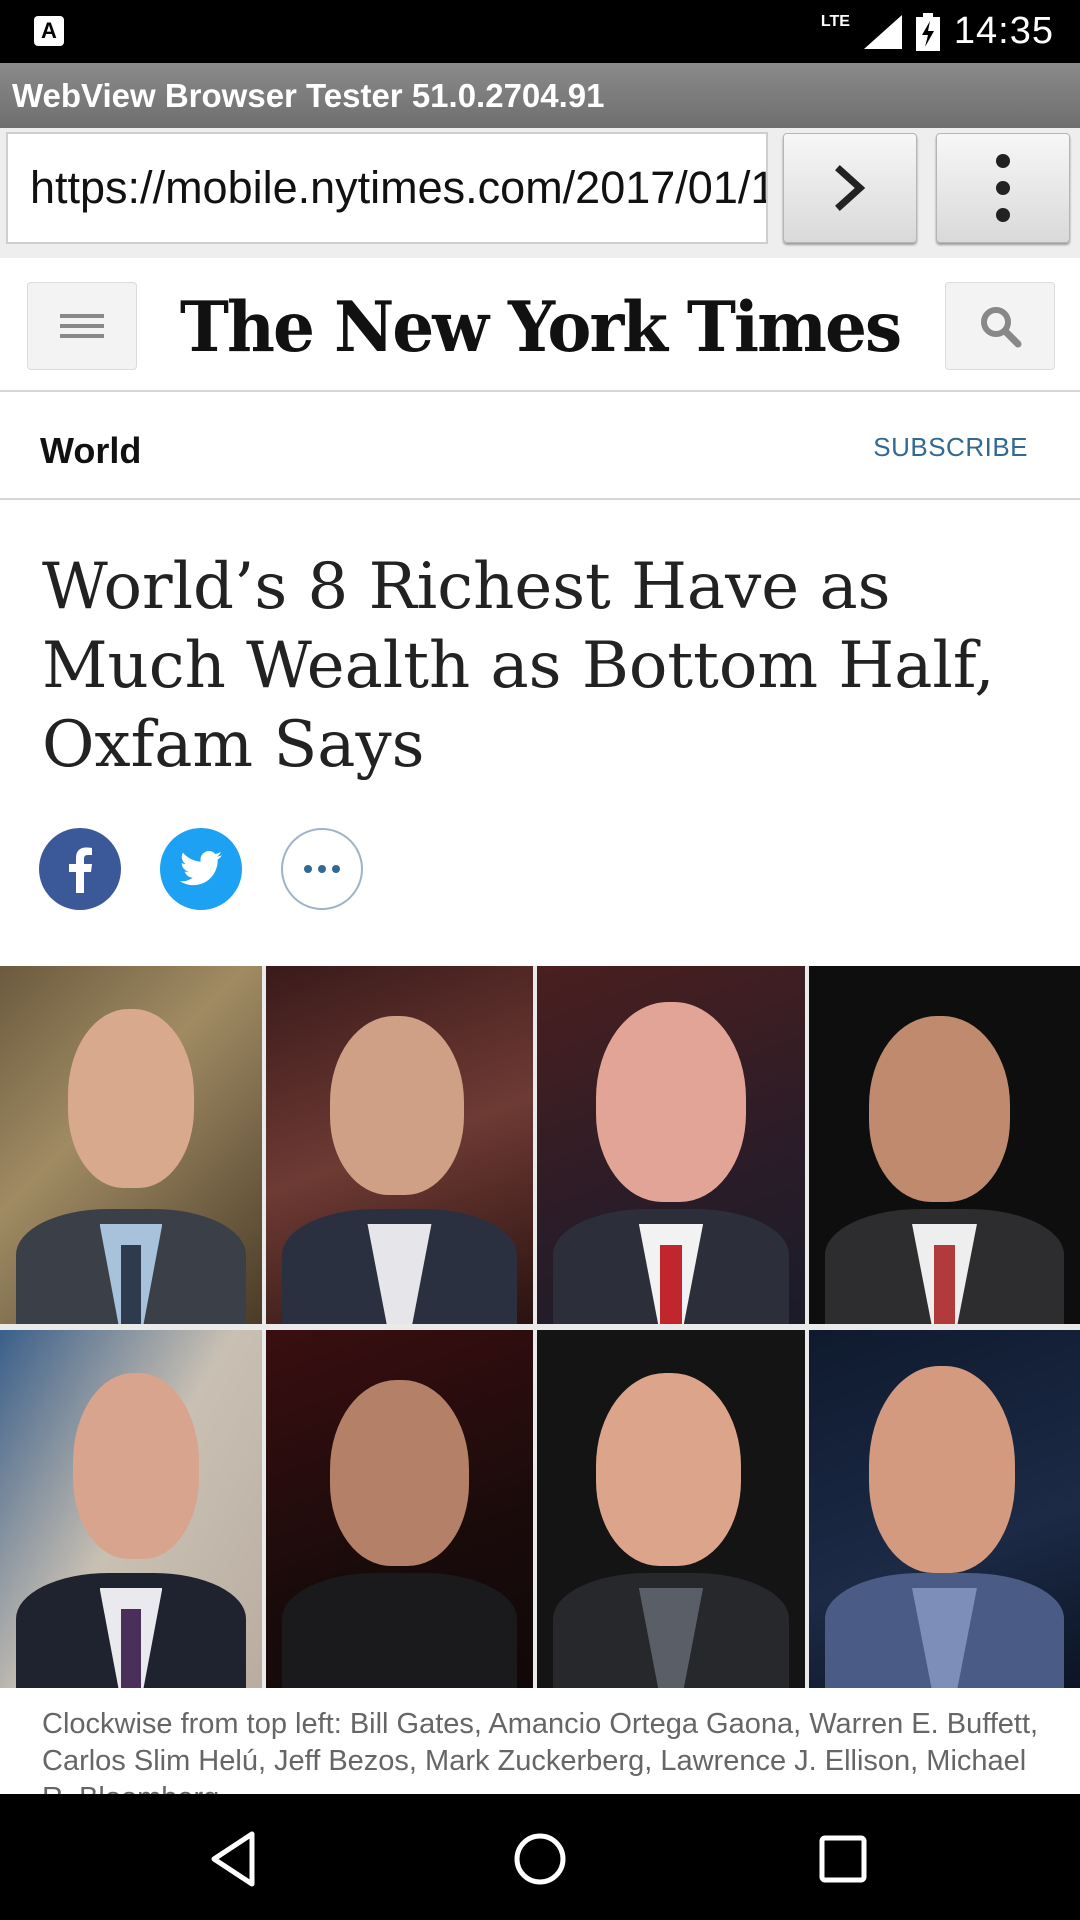  I want to click on subscribe-link: SUBSCRIBE, so click(950, 447).